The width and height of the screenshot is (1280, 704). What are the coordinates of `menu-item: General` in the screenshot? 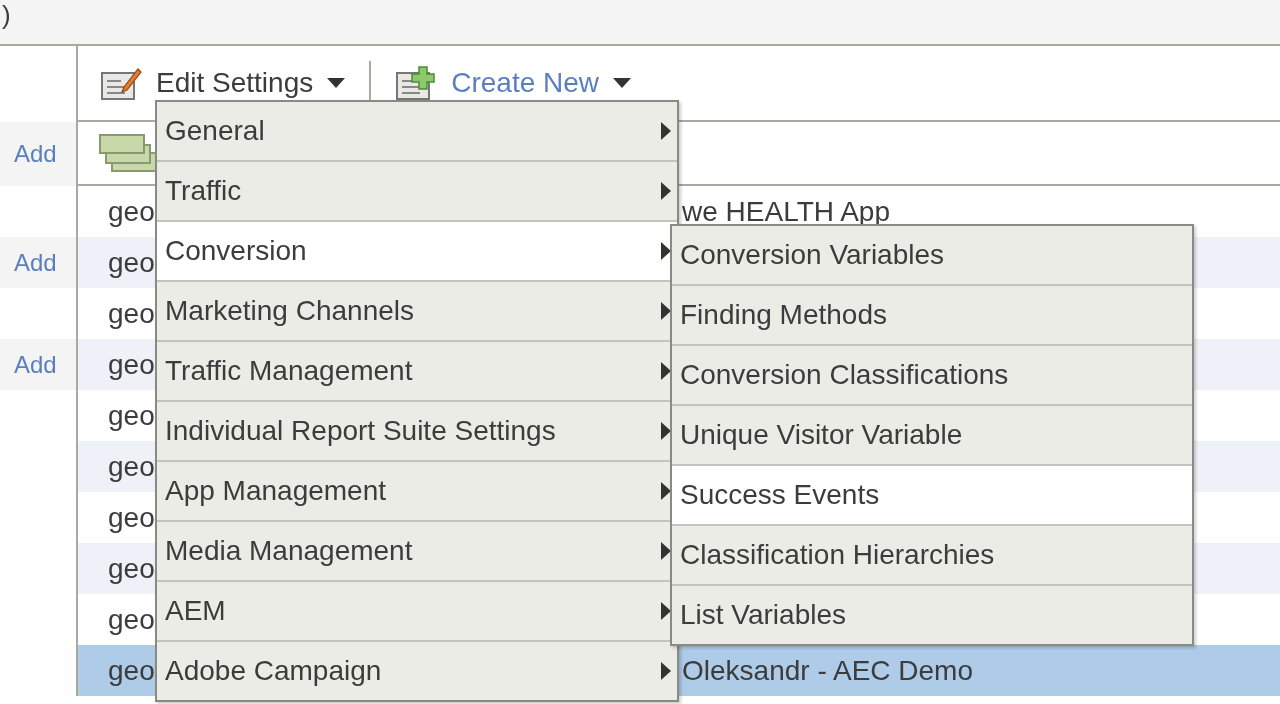 It's located at (417, 132).